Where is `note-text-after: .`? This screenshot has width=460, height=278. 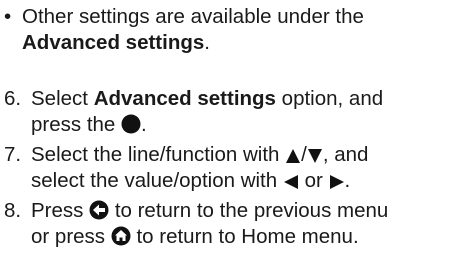
note-text-after: . is located at coordinates (207, 42).